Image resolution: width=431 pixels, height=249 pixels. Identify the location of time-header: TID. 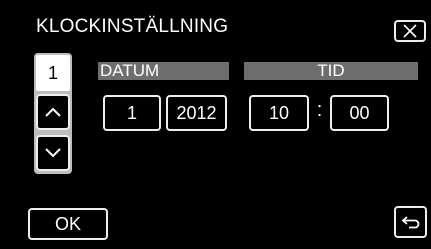
(331, 71).